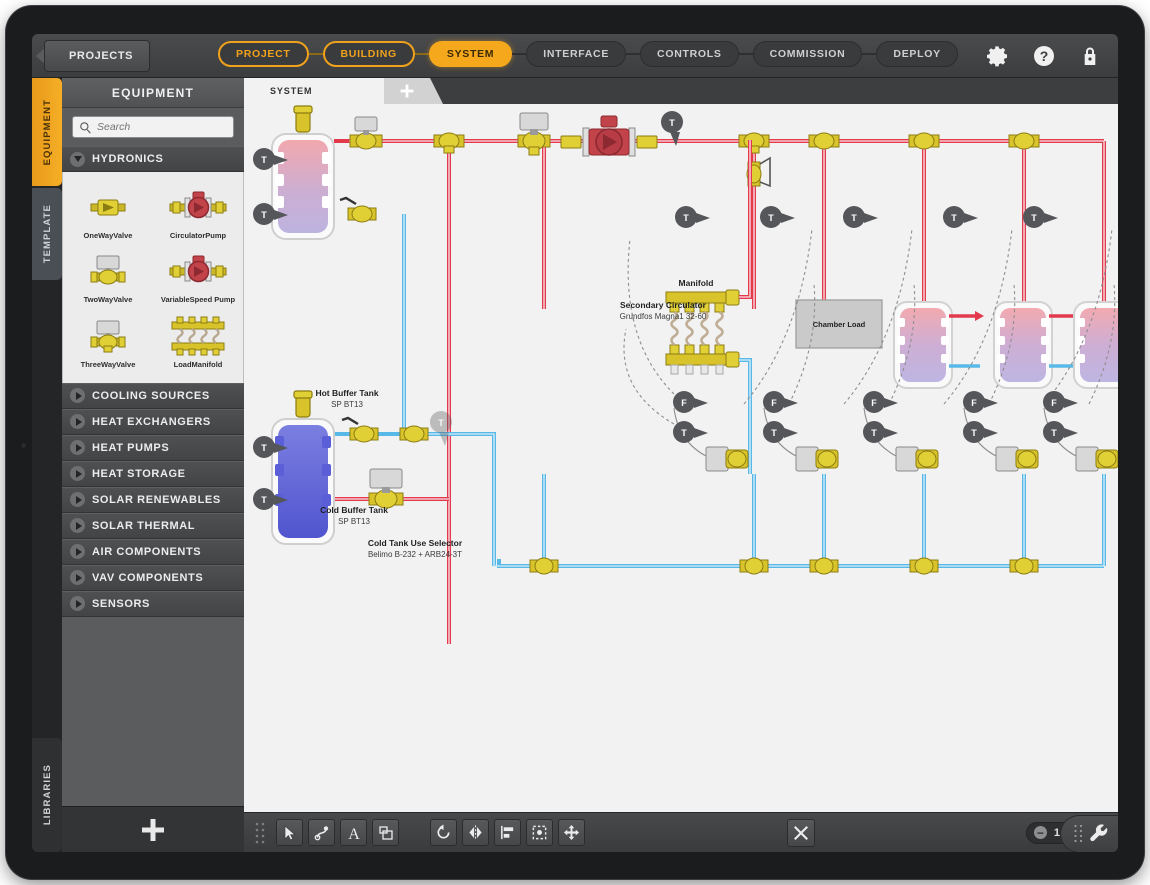  I want to click on shape-tool-button, so click(385, 832).